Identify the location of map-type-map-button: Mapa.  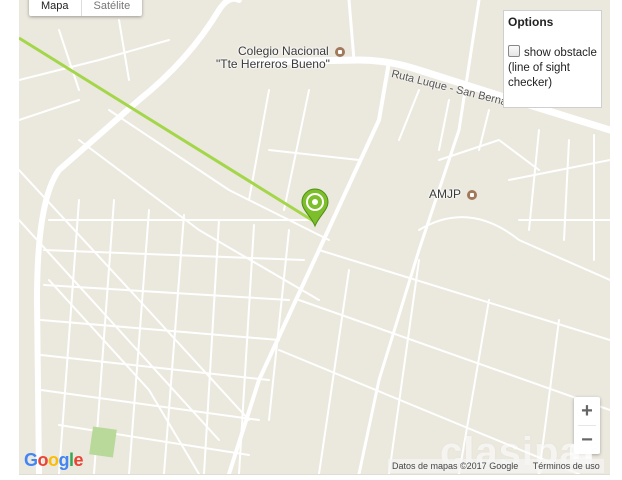
(55, 8).